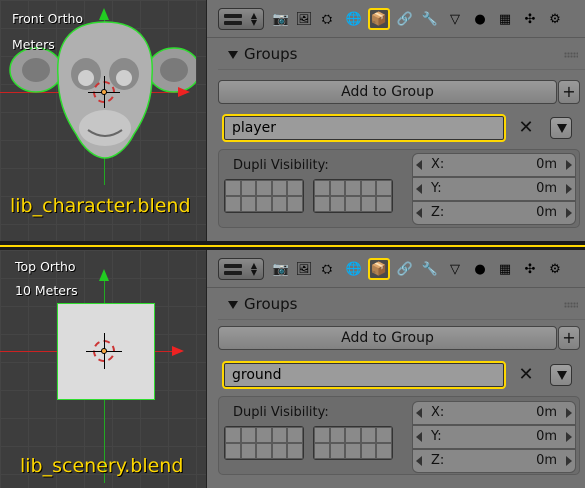  What do you see at coordinates (33, 44) in the screenshot?
I see `units-label: Meters` at bounding box center [33, 44].